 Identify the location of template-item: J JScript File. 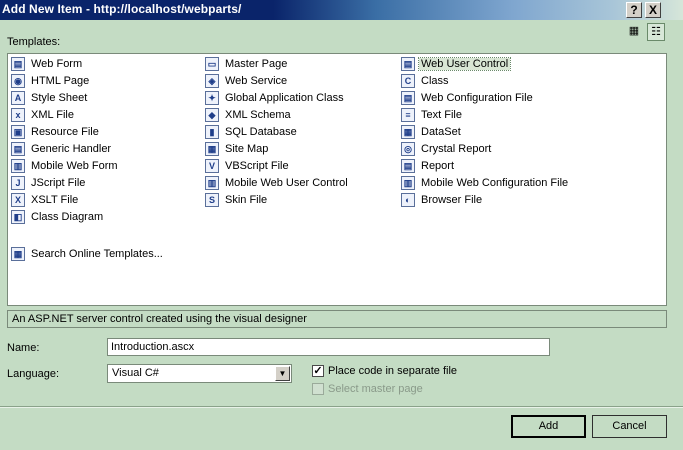
(49, 183).